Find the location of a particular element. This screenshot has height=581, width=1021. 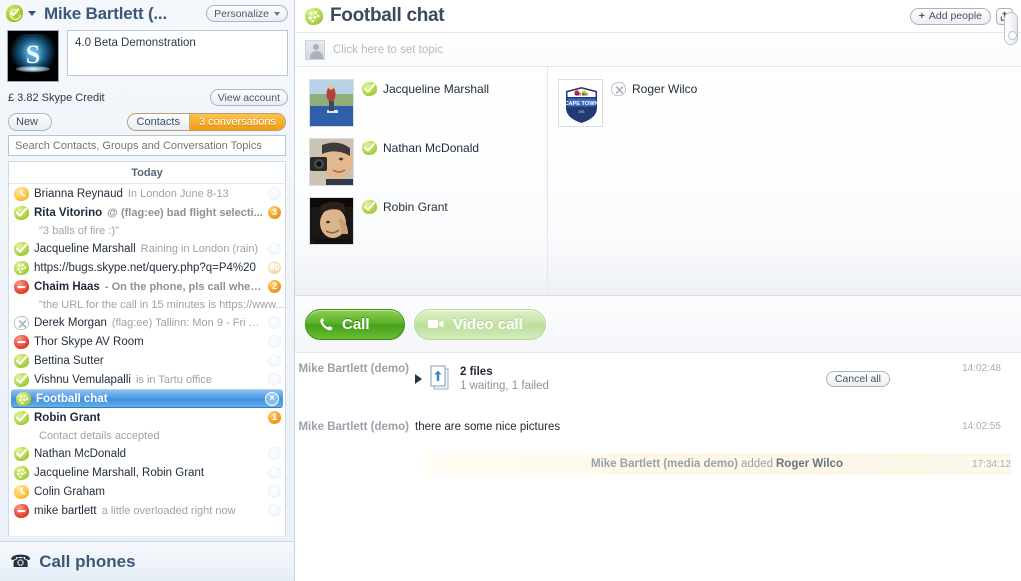

list-item-name: https://bugs.skype.net/query.php?q=P4%20 is located at coordinates (145, 267).